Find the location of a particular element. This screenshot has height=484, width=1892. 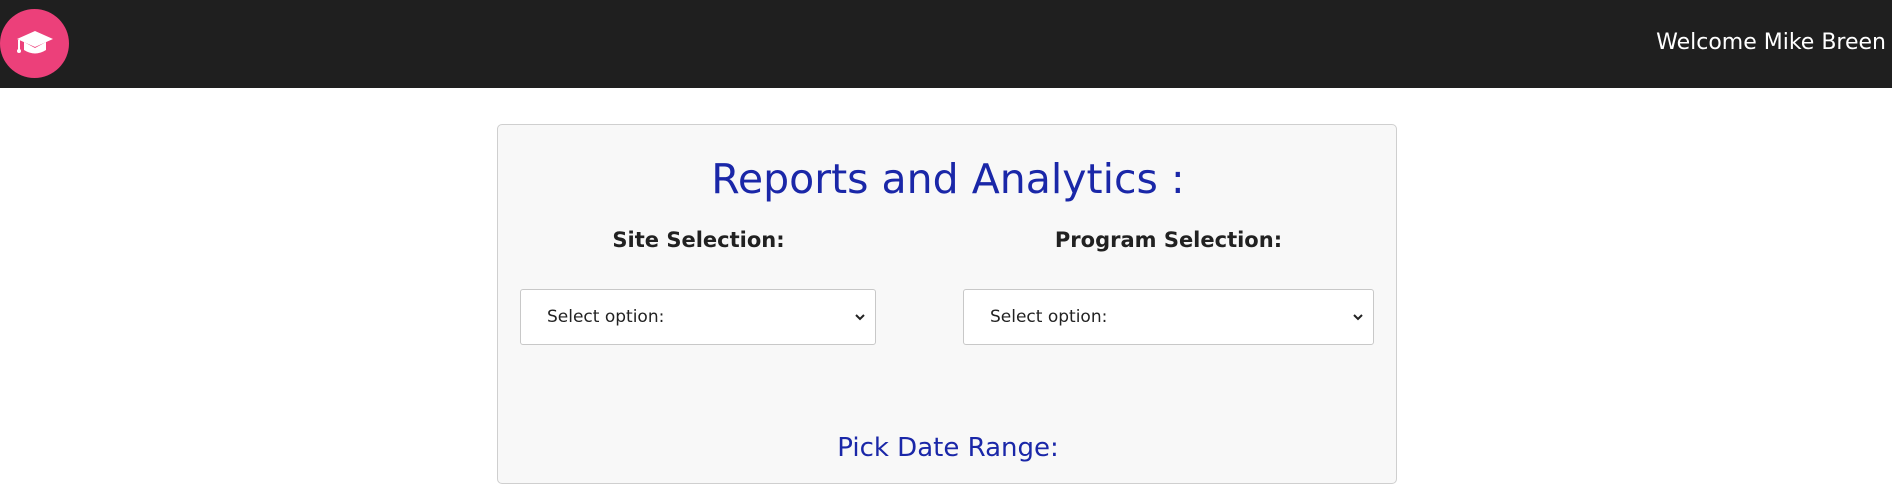

page-title: Reports and Analytics : is located at coordinates (948, 179).